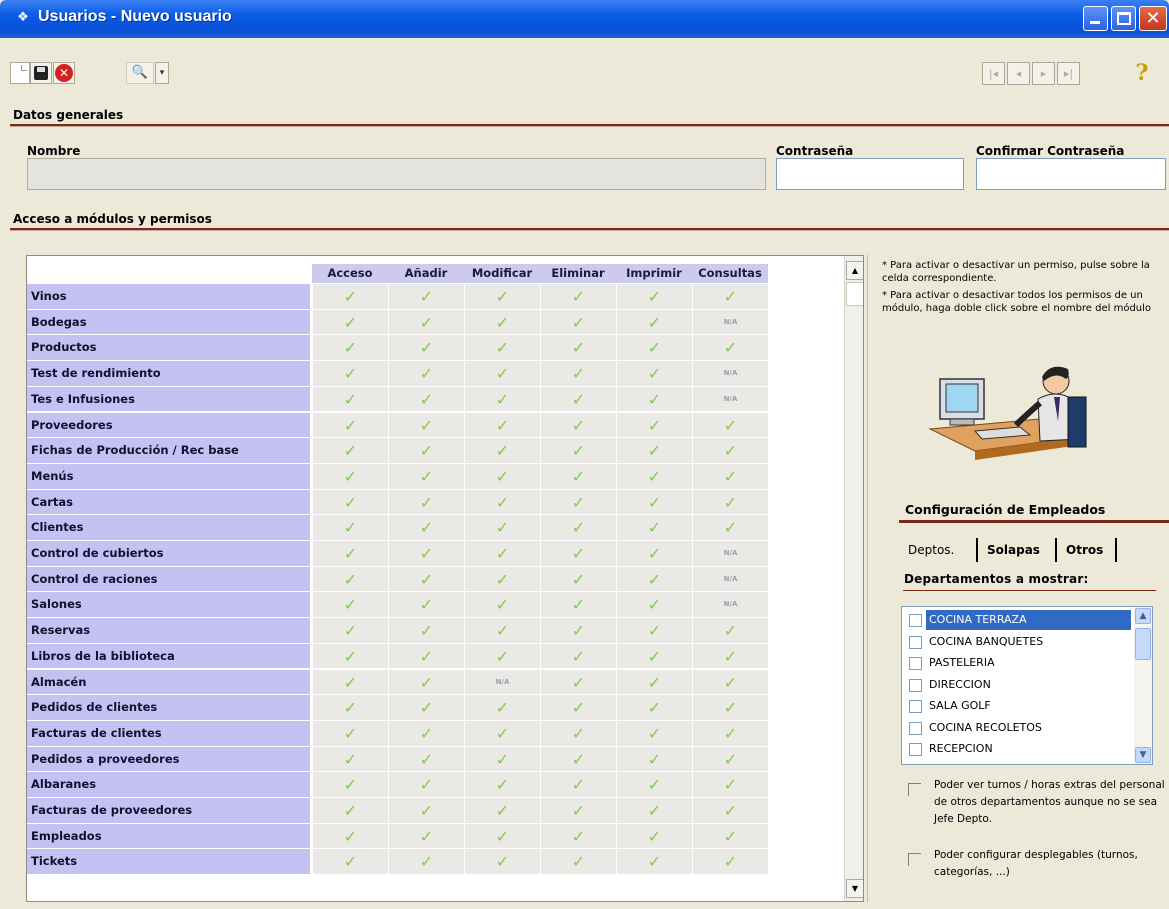  I want to click on module-name: Proveedores, so click(168, 425).